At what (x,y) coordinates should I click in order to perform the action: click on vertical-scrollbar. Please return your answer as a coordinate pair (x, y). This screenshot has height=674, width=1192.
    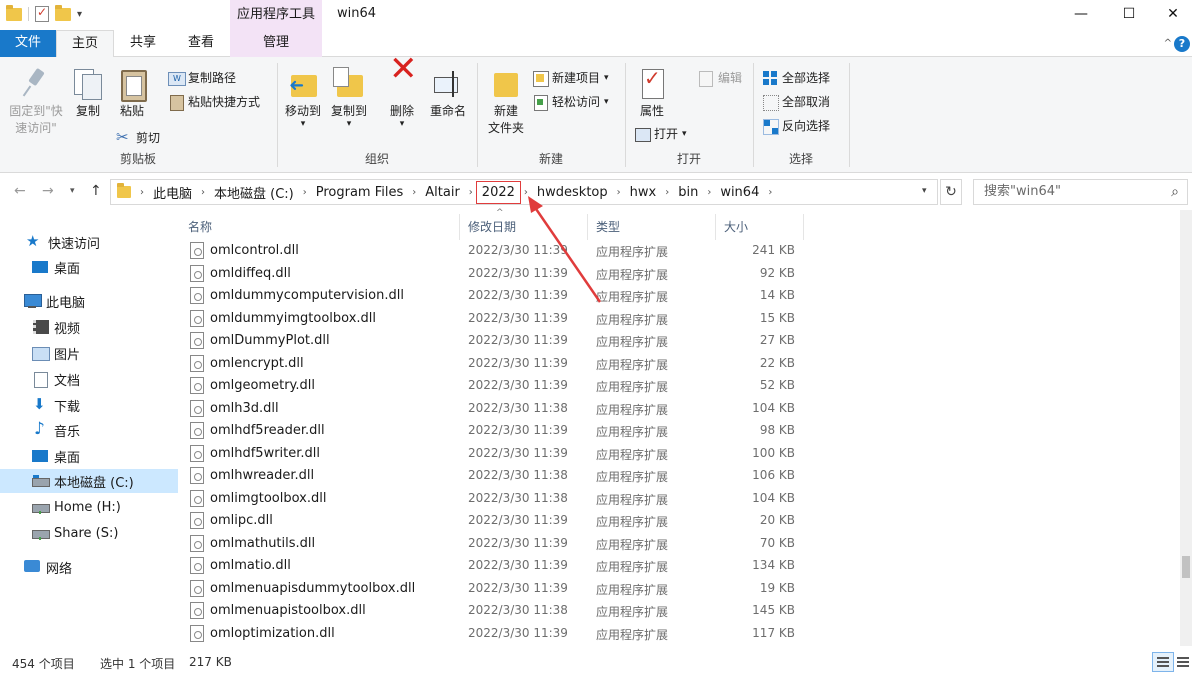
    Looking at the image, I should click on (1186, 428).